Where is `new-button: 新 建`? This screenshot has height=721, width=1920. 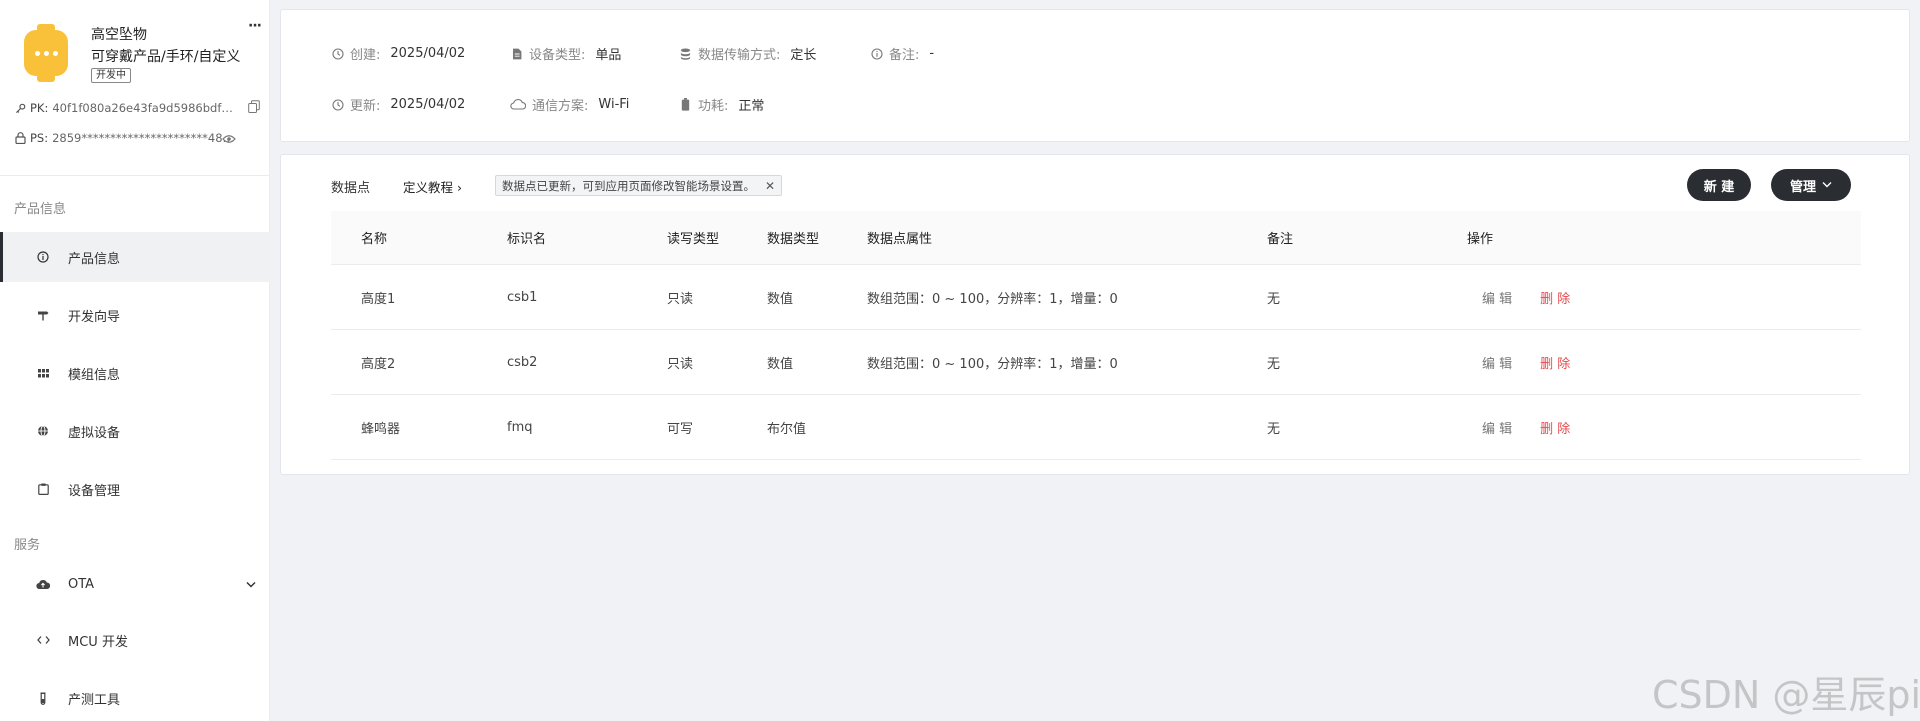
new-button: 新 建 is located at coordinates (1719, 185).